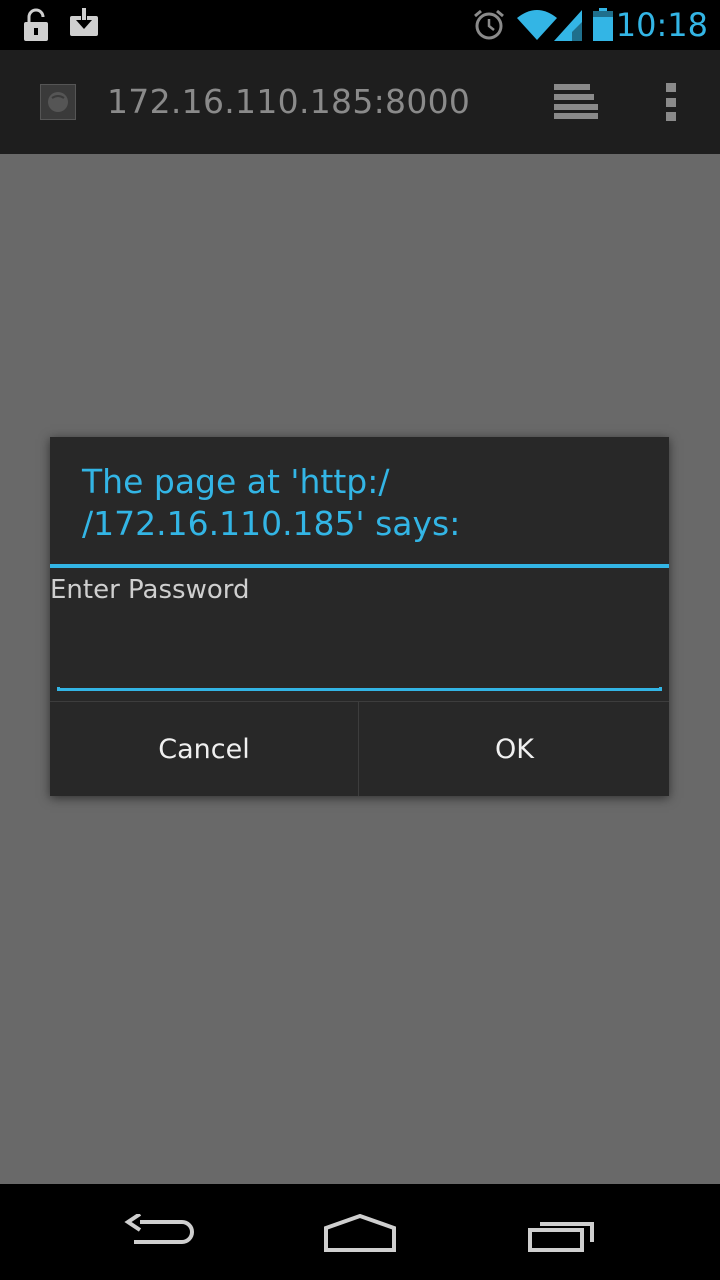  I want to click on ok-button: OK, so click(514, 749).